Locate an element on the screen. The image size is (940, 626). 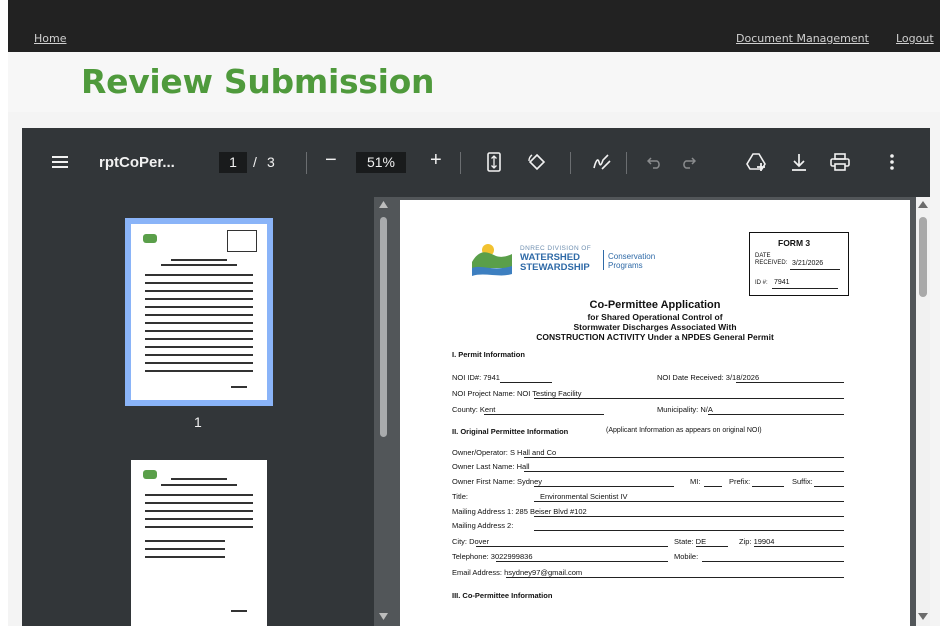
county-field: County: Kent is located at coordinates (474, 409).